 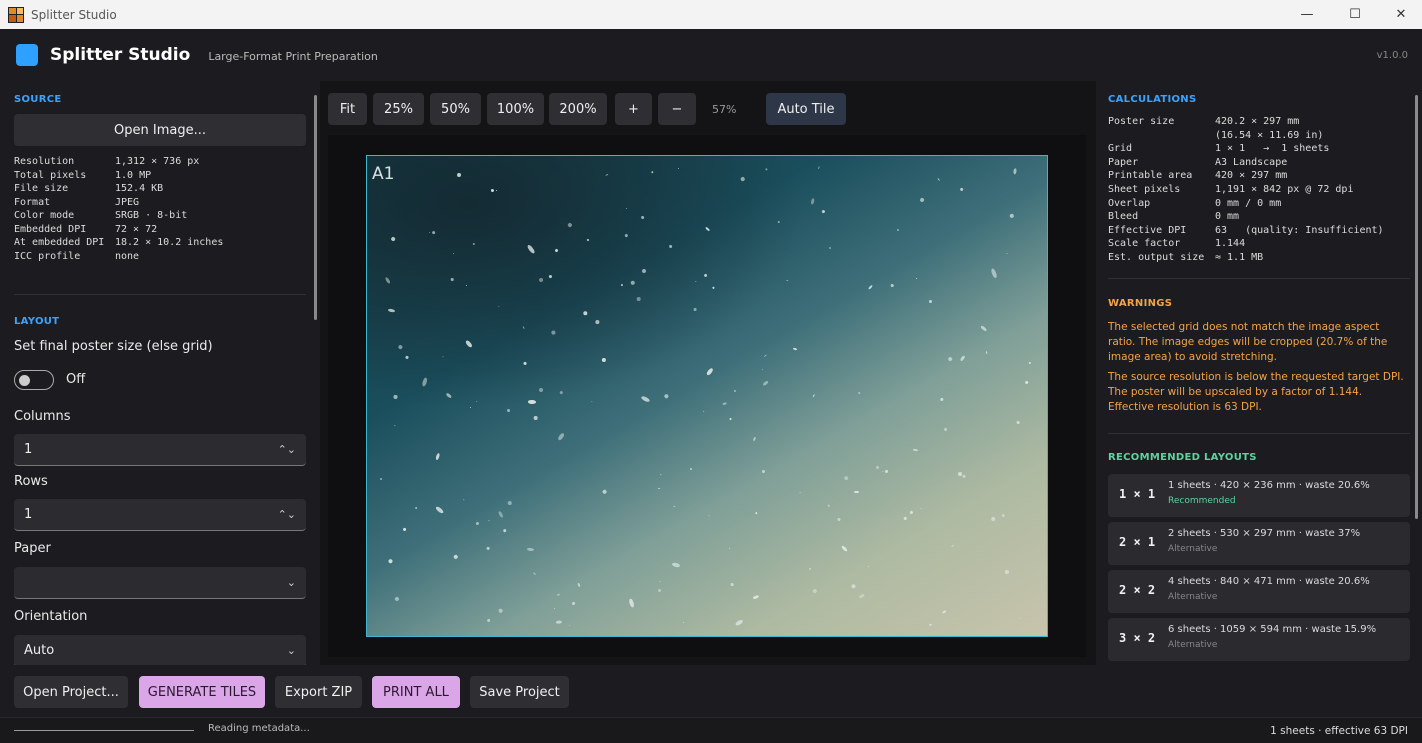 What do you see at coordinates (160, 515) in the screenshot?
I see `rows-stepper: 1 ⌃⌄` at bounding box center [160, 515].